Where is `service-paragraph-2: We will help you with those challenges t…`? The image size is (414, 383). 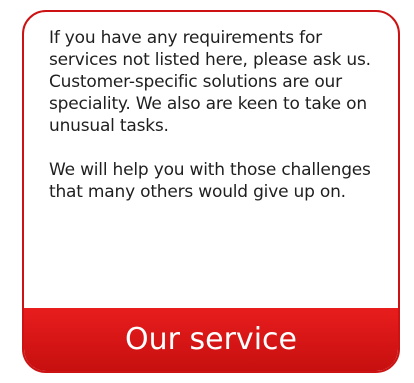 service-paragraph-2: We will help you with those challenges t… is located at coordinates (210, 181).